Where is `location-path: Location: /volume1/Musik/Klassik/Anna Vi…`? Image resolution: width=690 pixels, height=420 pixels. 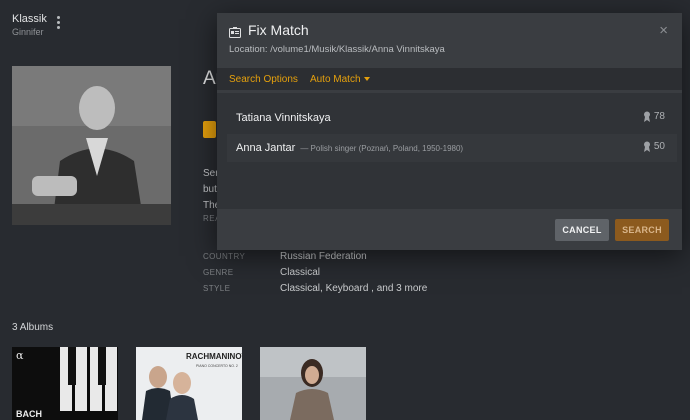
location-path: Location: /volume1/Musik/Klassik/Anna Vi… is located at coordinates (337, 49).